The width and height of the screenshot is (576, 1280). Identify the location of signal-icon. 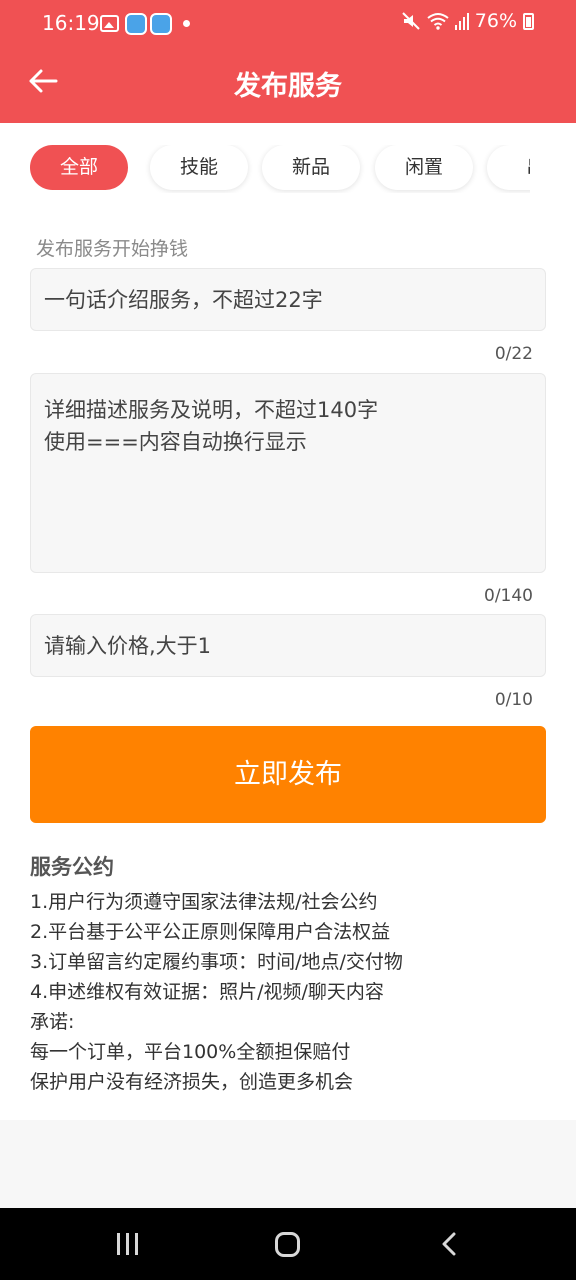
(461, 21).